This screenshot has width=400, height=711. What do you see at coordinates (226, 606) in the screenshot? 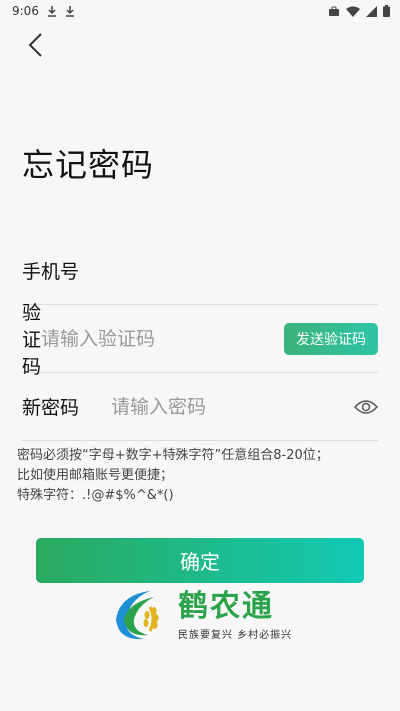
I see `brand-name: 鹤农通` at bounding box center [226, 606].